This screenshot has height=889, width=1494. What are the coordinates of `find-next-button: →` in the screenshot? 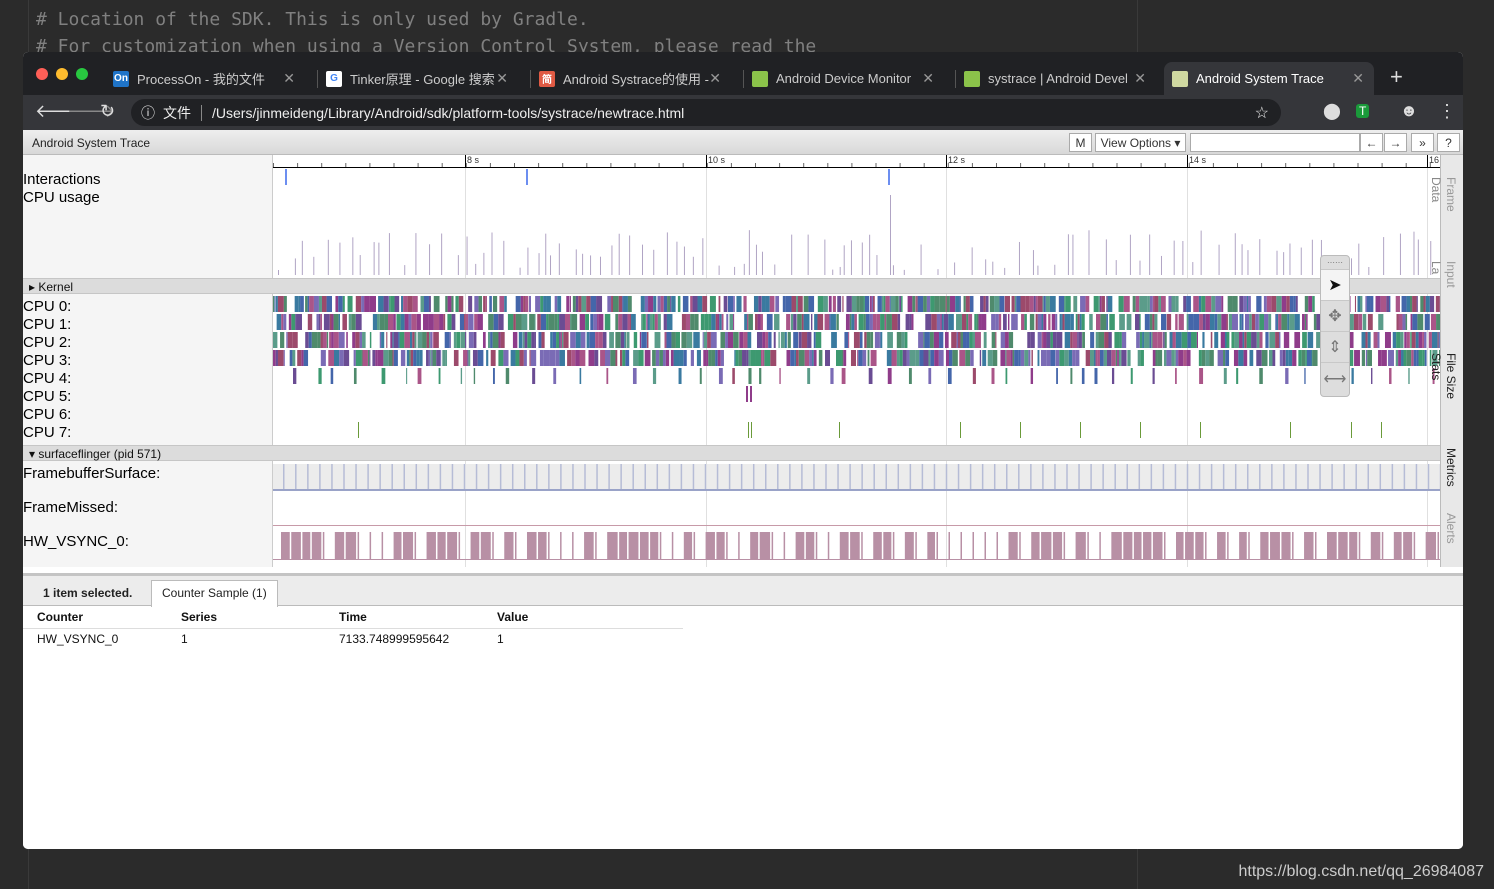 It's located at (1395, 142).